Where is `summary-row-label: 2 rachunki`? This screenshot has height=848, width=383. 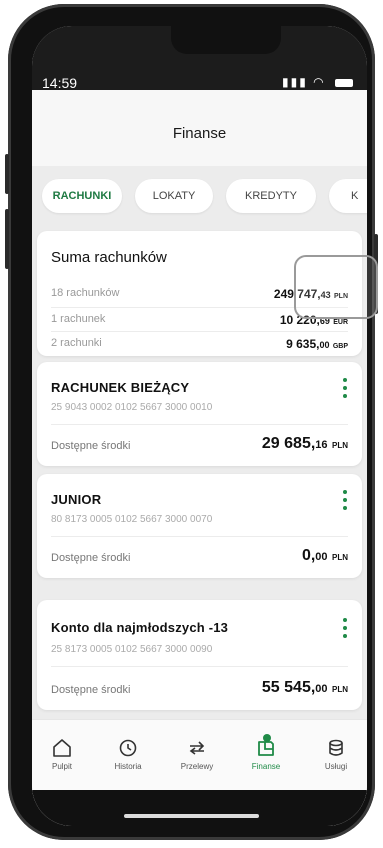 summary-row-label: 2 rachunki is located at coordinates (76, 343).